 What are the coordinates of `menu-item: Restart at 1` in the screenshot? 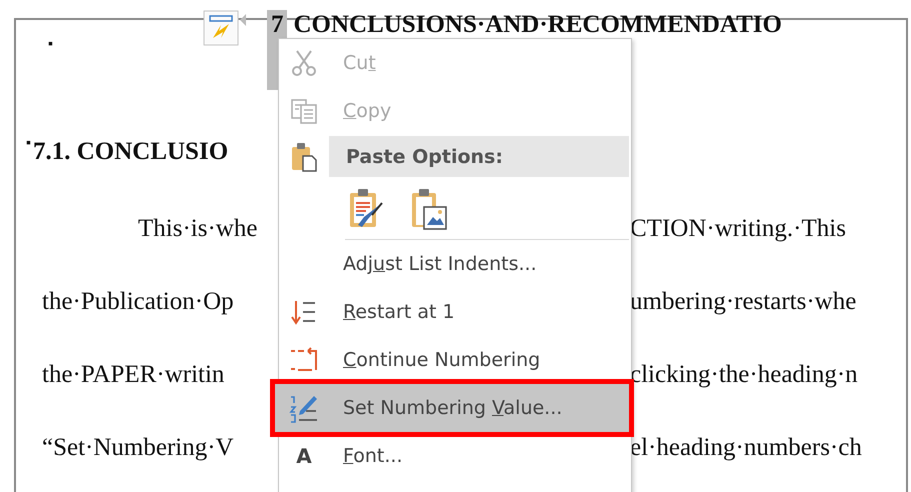 It's located at (455, 312).